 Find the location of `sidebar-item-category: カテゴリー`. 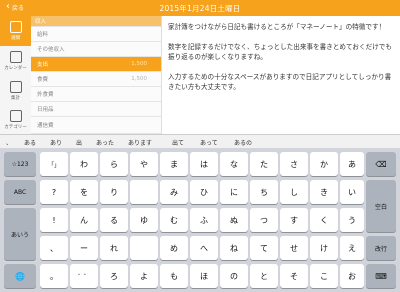

sidebar-item-category: カテゴリー is located at coordinates (15, 120).